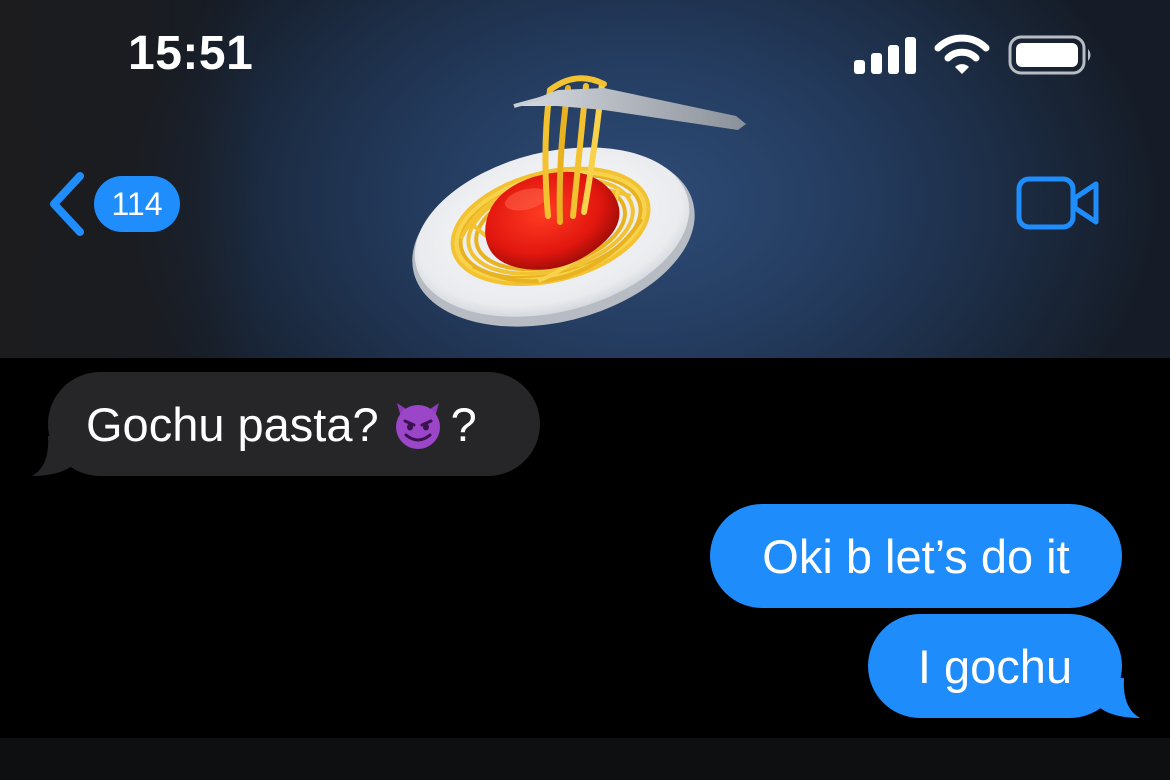 Image resolution: width=1170 pixels, height=780 pixels. I want to click on sent-message-bubble: Oki b let’s do it, so click(916, 556).